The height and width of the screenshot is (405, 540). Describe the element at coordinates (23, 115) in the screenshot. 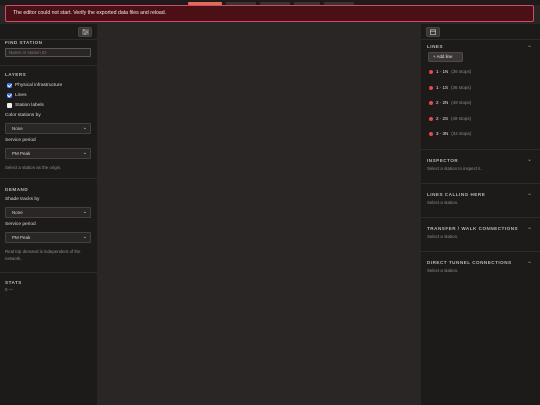

I see `color-by-label: Color stations by` at that location.